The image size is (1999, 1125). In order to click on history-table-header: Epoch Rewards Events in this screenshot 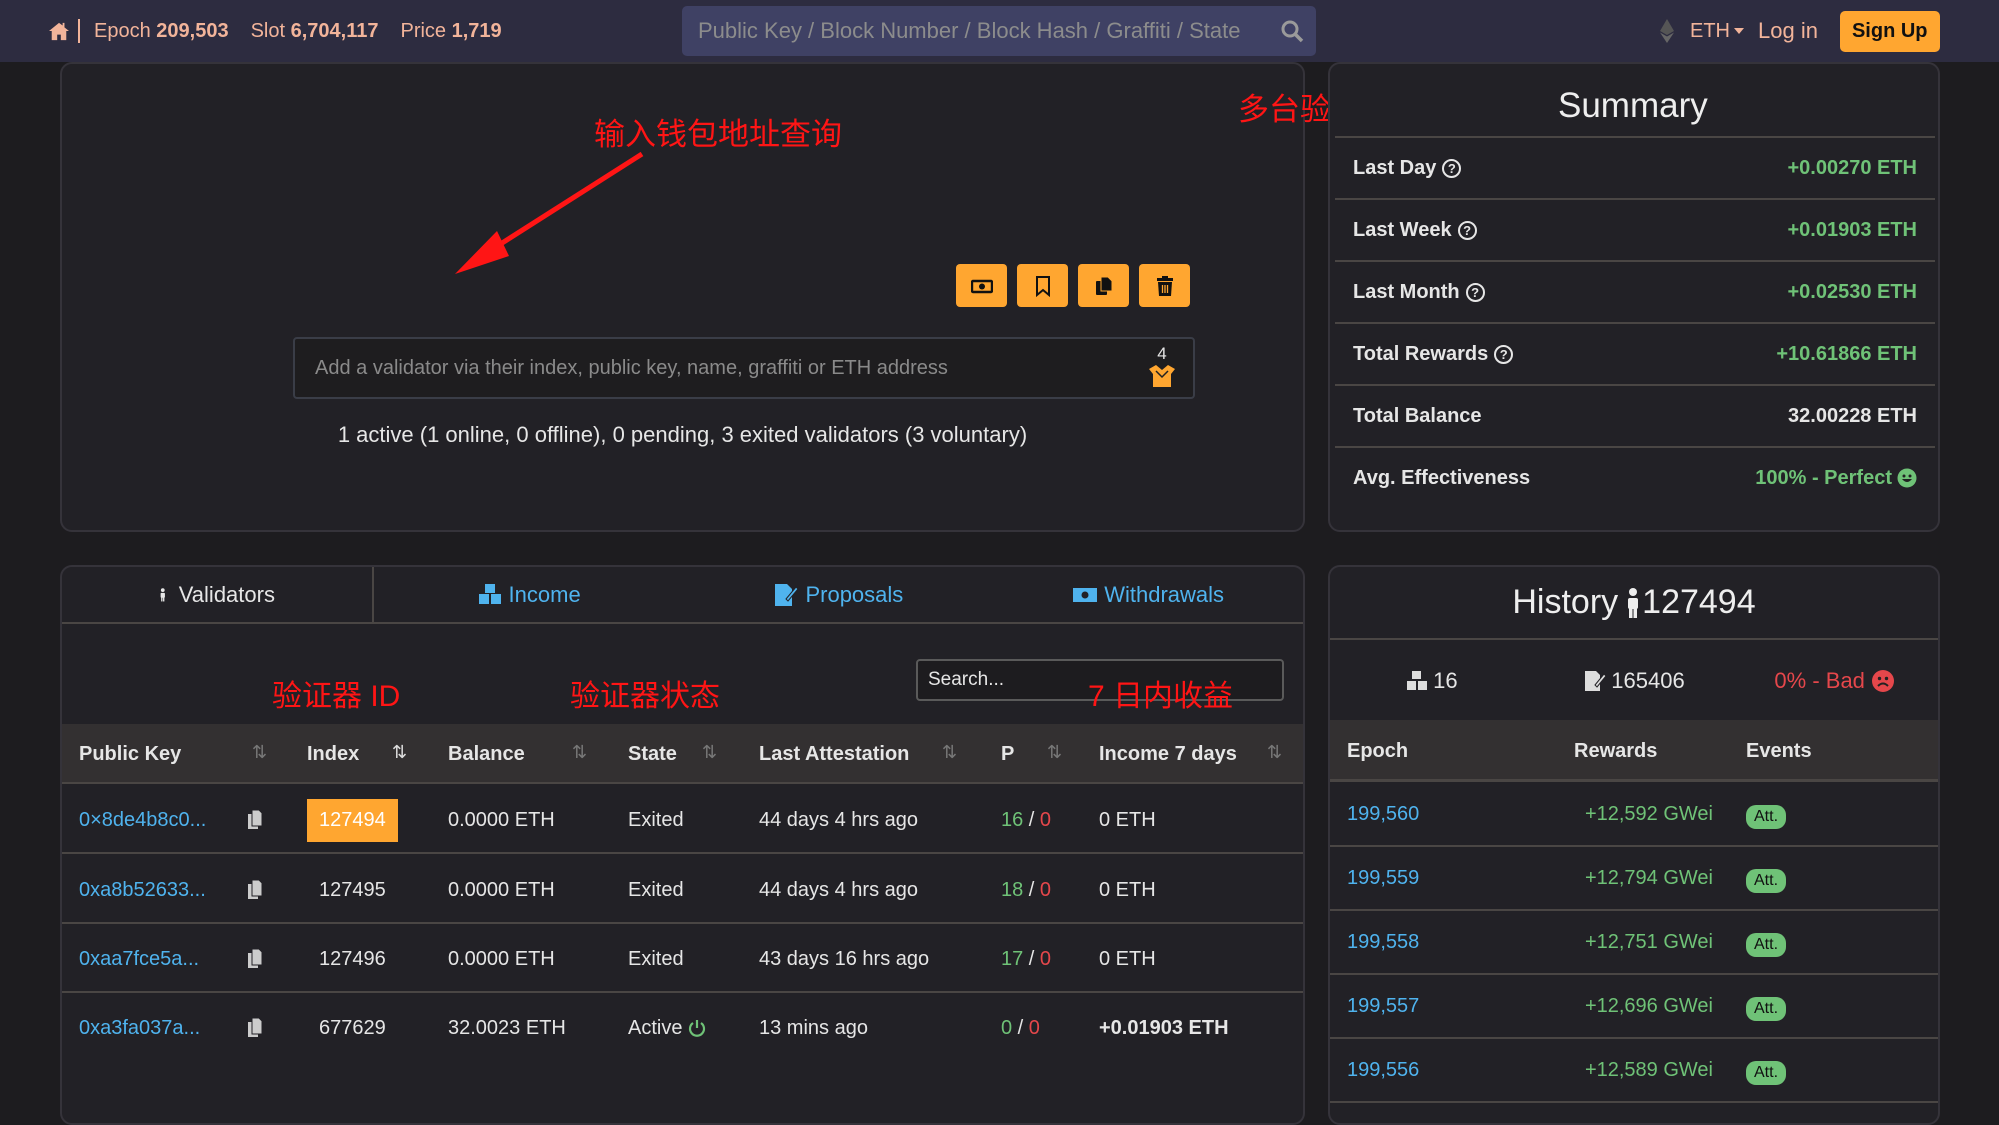, I will do `click(1634, 751)`.